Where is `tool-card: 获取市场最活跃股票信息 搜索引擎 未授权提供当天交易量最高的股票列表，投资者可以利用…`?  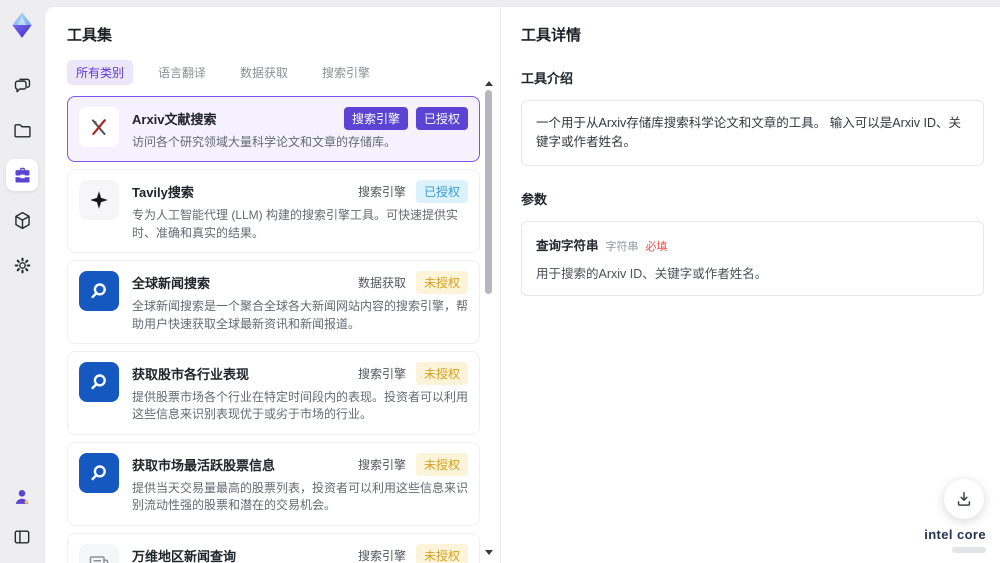 tool-card: 获取市场最活跃股票信息 搜索引擎 未授权提供当天交易量最高的股票列表，投资者可以利用… is located at coordinates (273, 483).